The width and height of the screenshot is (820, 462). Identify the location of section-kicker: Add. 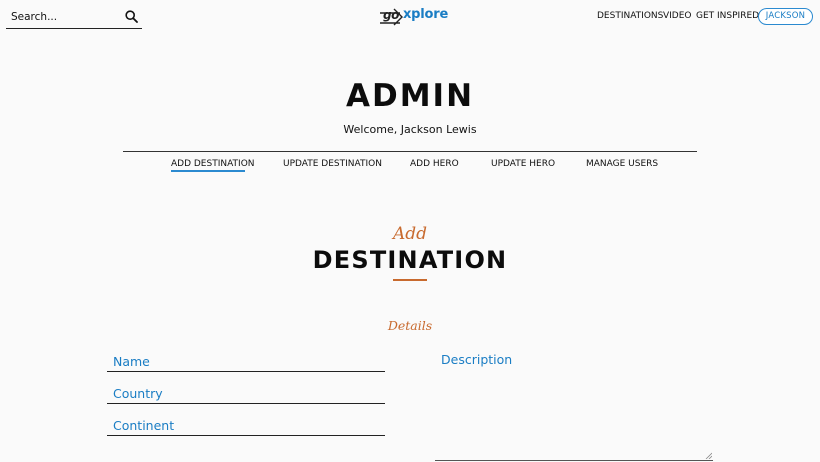
(410, 234).